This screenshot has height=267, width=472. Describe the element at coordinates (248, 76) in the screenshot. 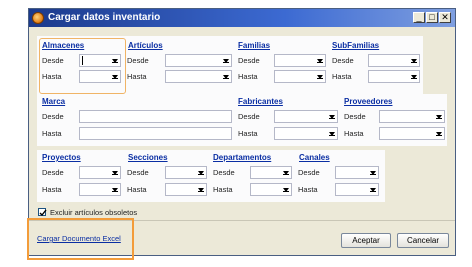

I see `familias-hasta-label: Hasta` at that location.